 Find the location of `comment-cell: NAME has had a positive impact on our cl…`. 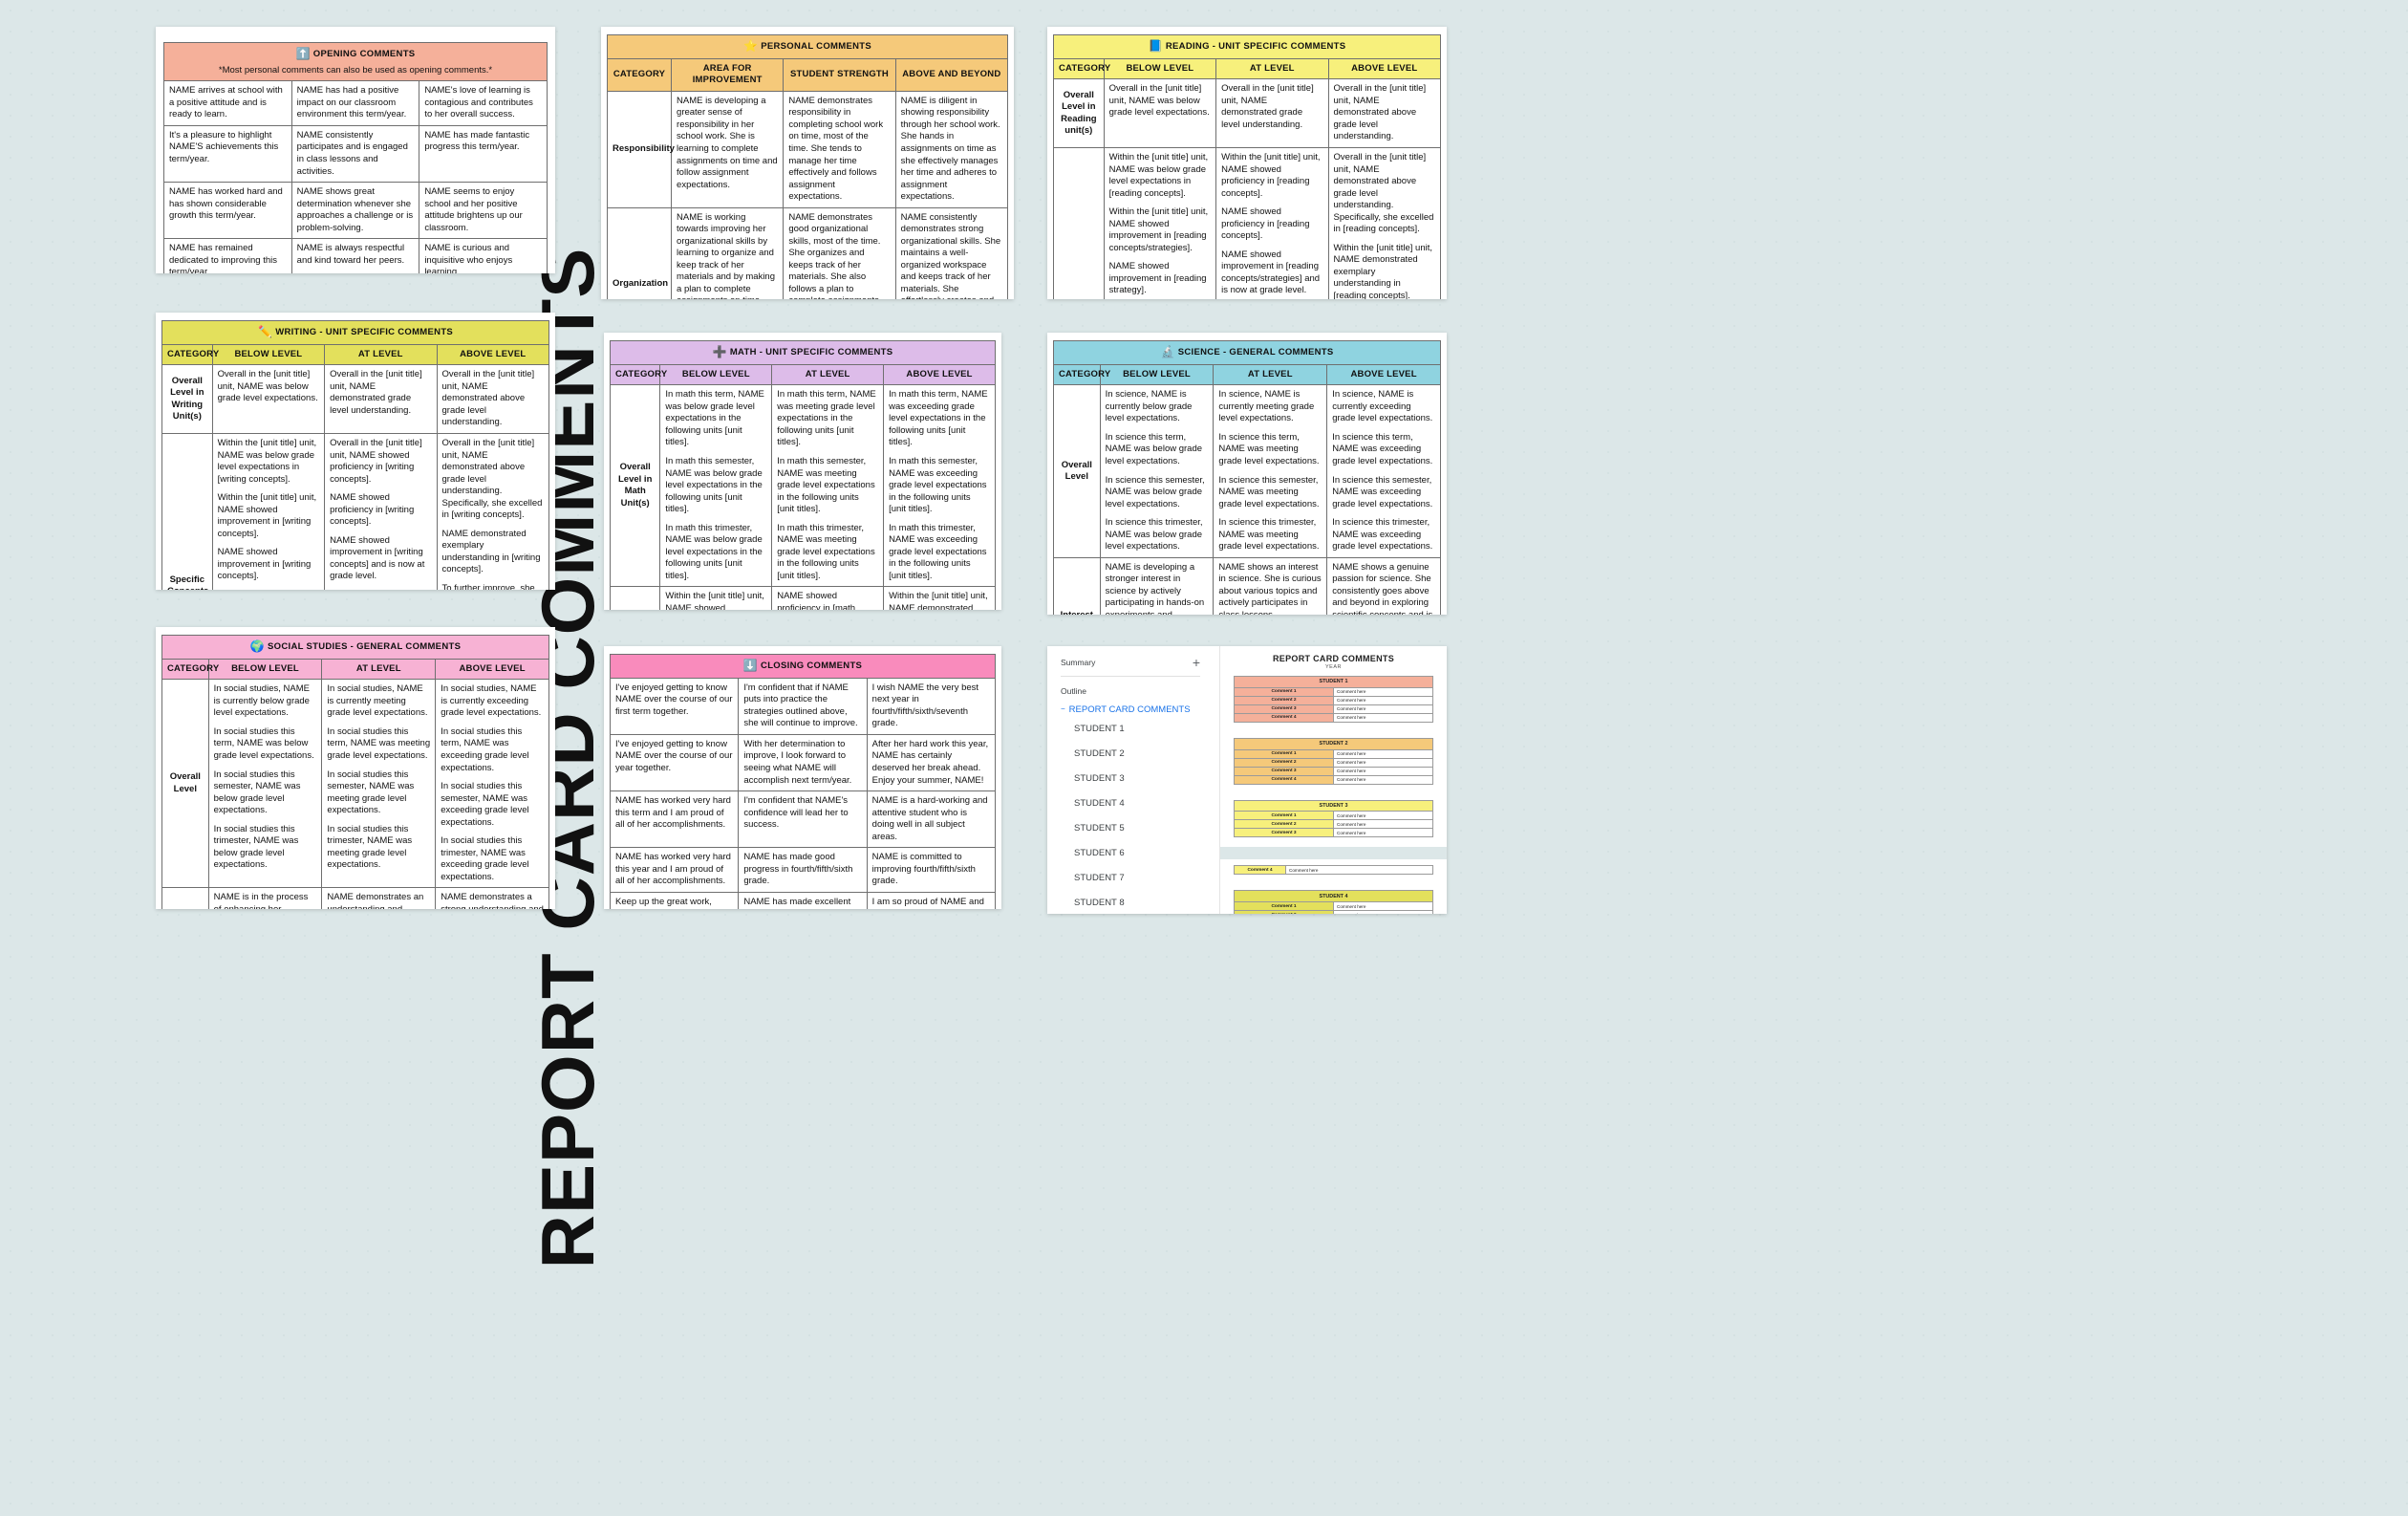

comment-cell: NAME has had a positive impact on our cl… is located at coordinates (355, 103).